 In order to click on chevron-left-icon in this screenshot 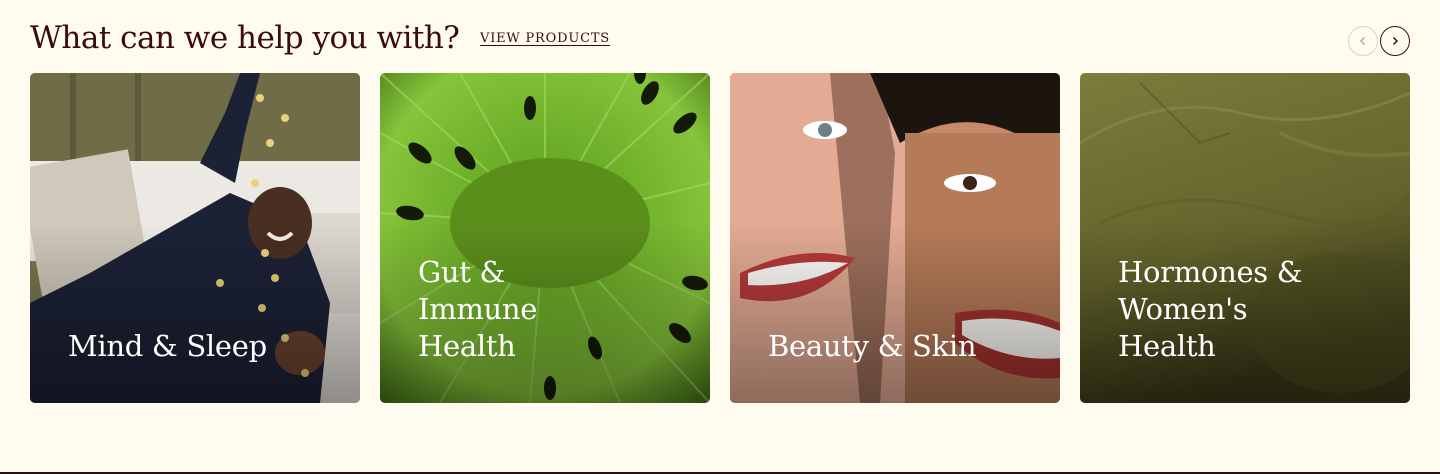, I will do `click(1363, 41)`.